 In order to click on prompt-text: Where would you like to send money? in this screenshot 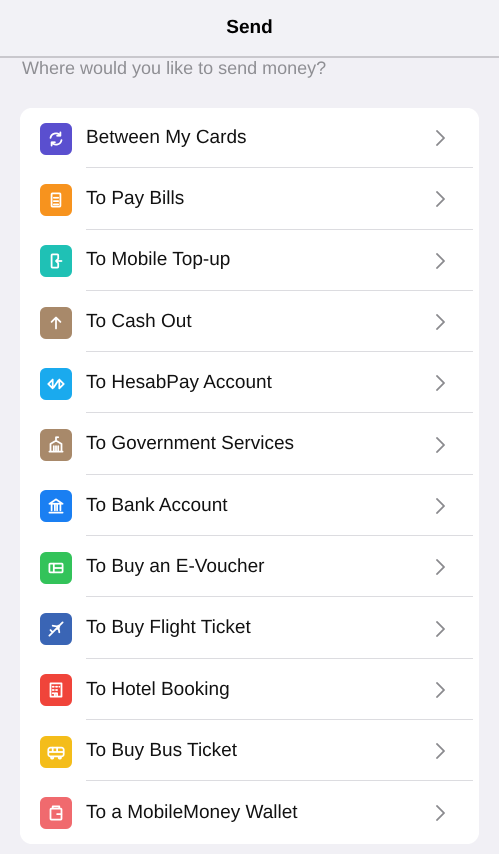, I will do `click(174, 68)`.